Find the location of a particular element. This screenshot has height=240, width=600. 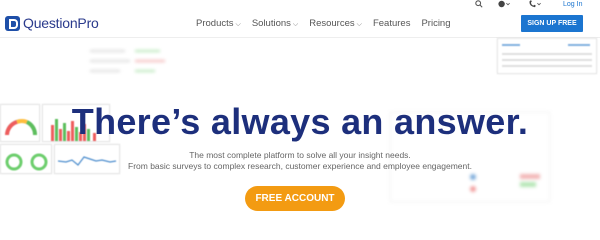

nav-item-resources: Resources ⌵ is located at coordinates (335, 23).